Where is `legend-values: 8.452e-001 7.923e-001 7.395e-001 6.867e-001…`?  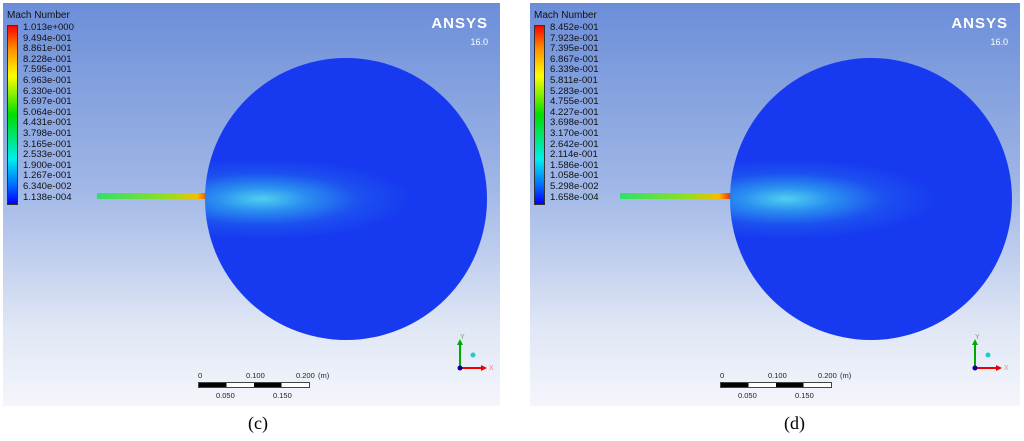 legend-values: 8.452e-001 7.923e-001 7.395e-001 6.867e-001… is located at coordinates (574, 112).